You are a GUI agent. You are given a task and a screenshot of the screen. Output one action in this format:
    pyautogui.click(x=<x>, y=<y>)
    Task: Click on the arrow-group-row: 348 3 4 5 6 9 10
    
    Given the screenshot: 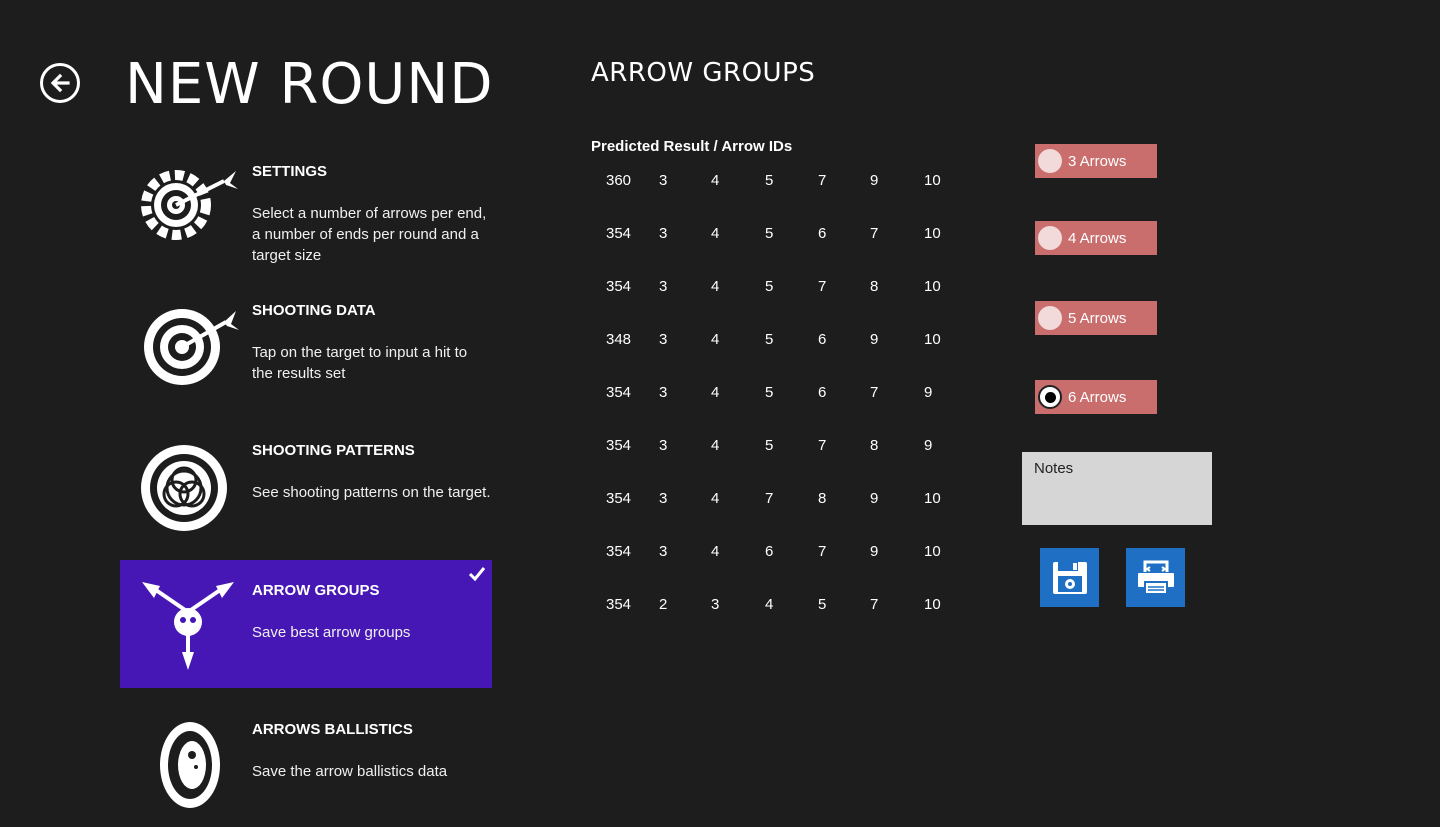 What is the action you would take?
    pyautogui.click(x=781, y=342)
    